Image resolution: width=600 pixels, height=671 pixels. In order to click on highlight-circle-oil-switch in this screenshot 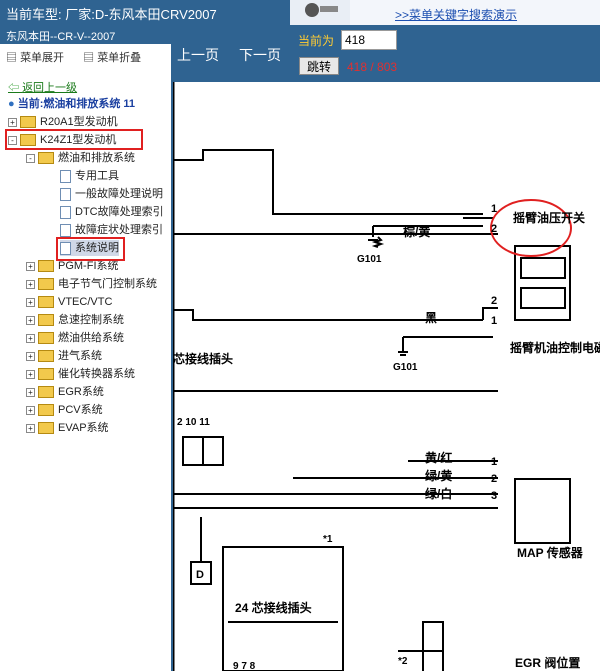, I will do `click(531, 228)`.